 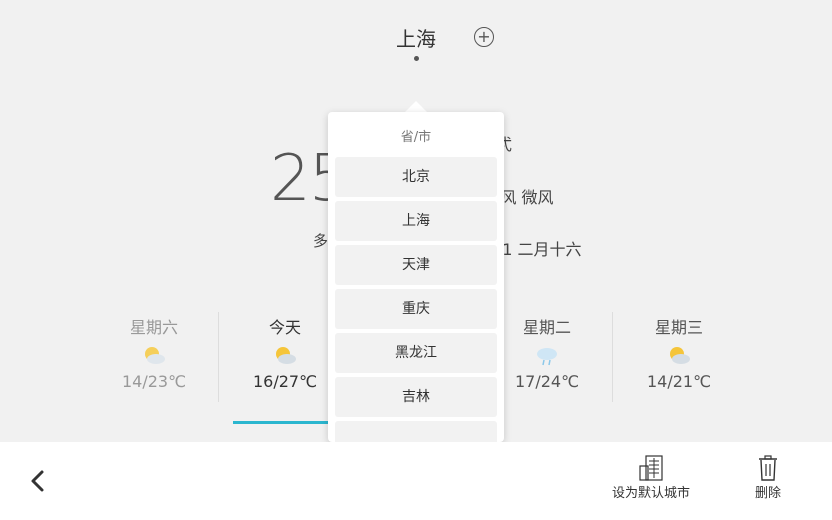 What do you see at coordinates (416, 397) in the screenshot?
I see `dropdown-item: 吉林` at bounding box center [416, 397].